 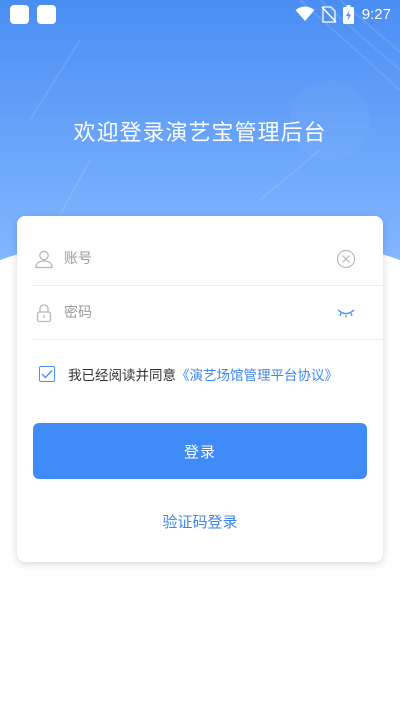 What do you see at coordinates (200, 451) in the screenshot?
I see `login-button: 登录` at bounding box center [200, 451].